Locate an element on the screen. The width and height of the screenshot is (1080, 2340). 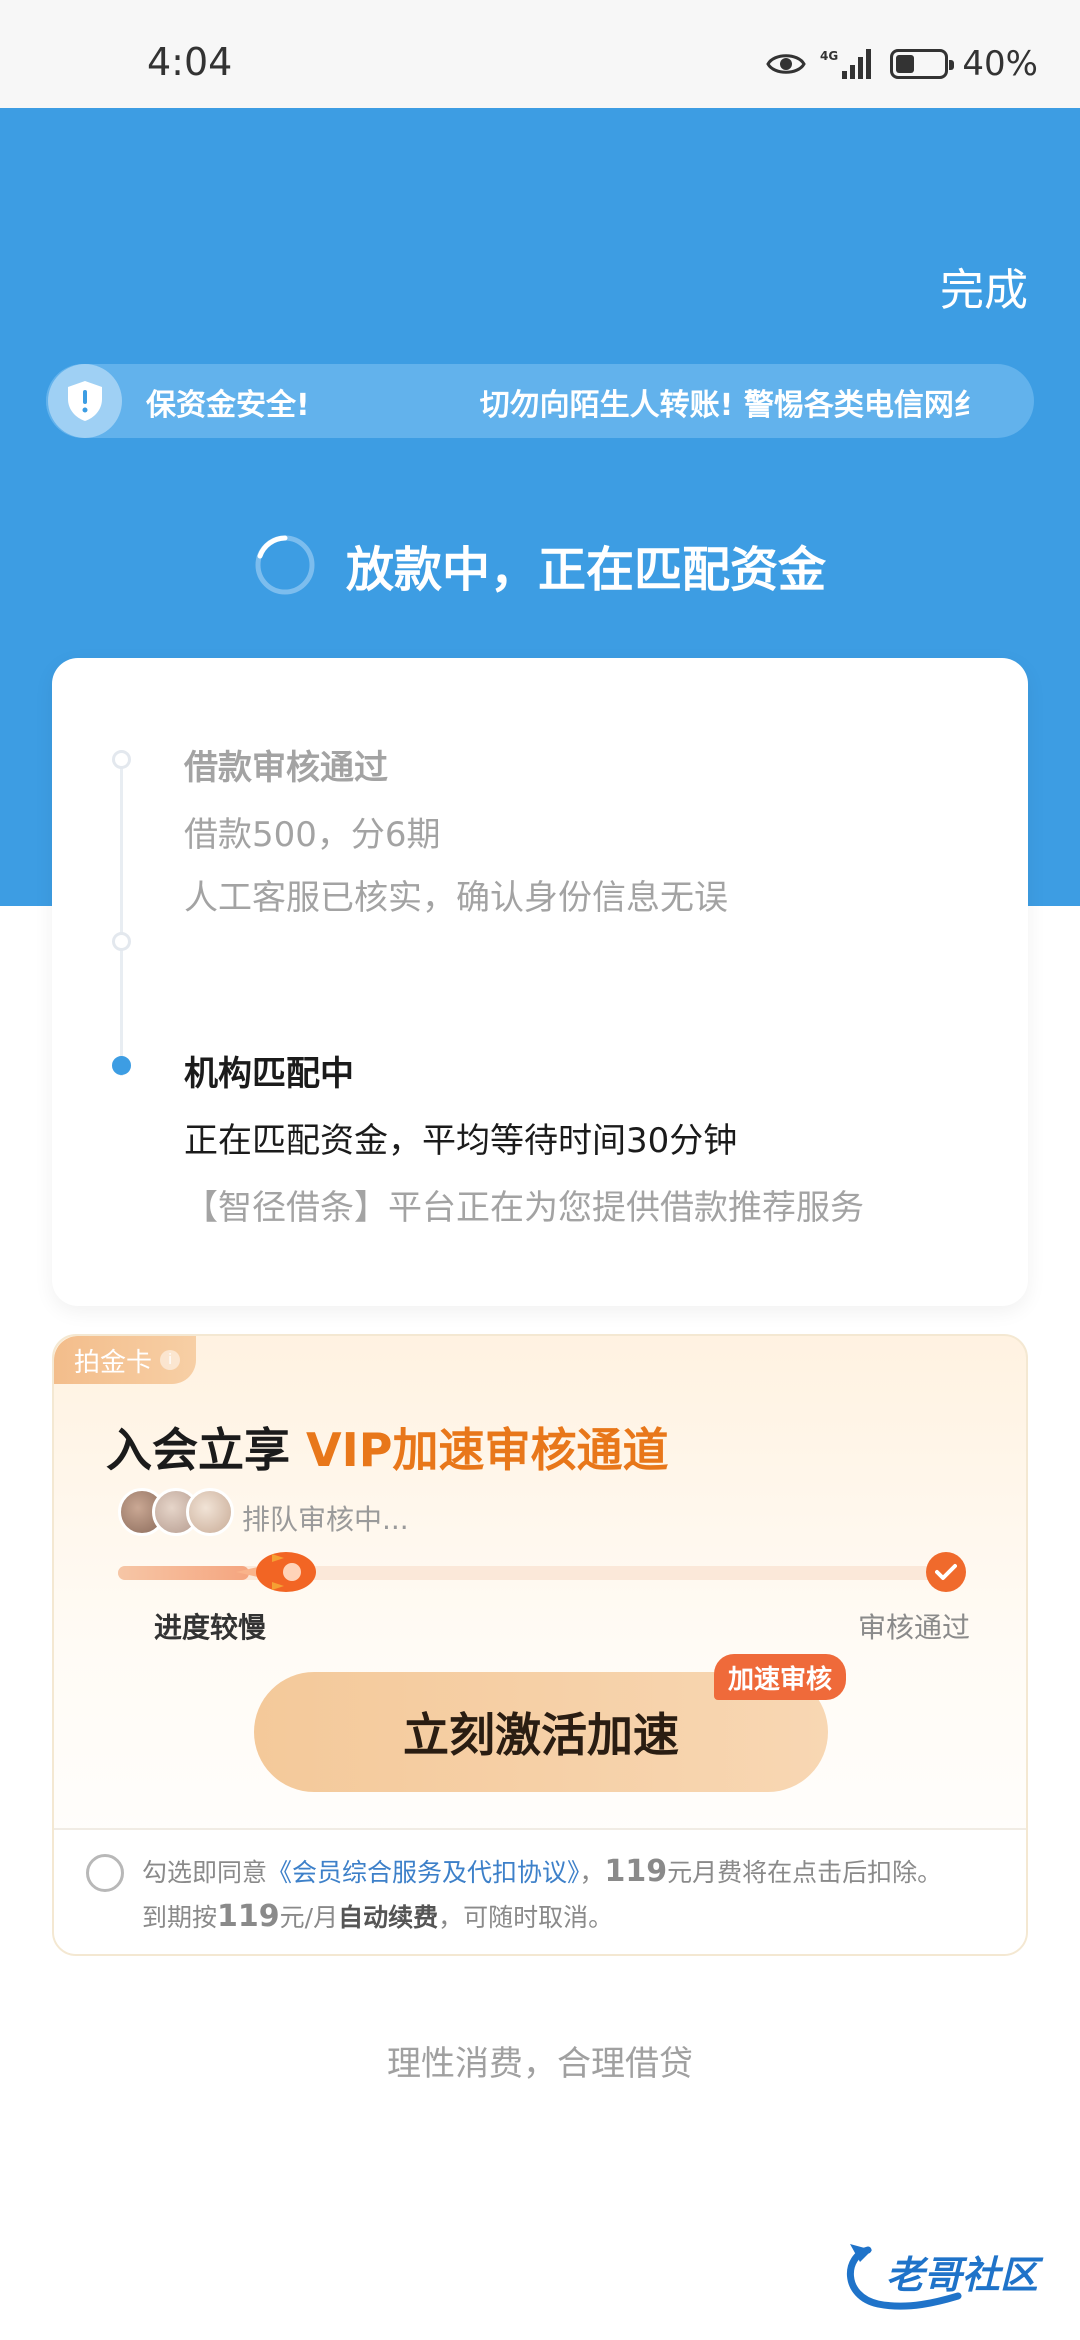
queue-avatars is located at coordinates (176, 1512).